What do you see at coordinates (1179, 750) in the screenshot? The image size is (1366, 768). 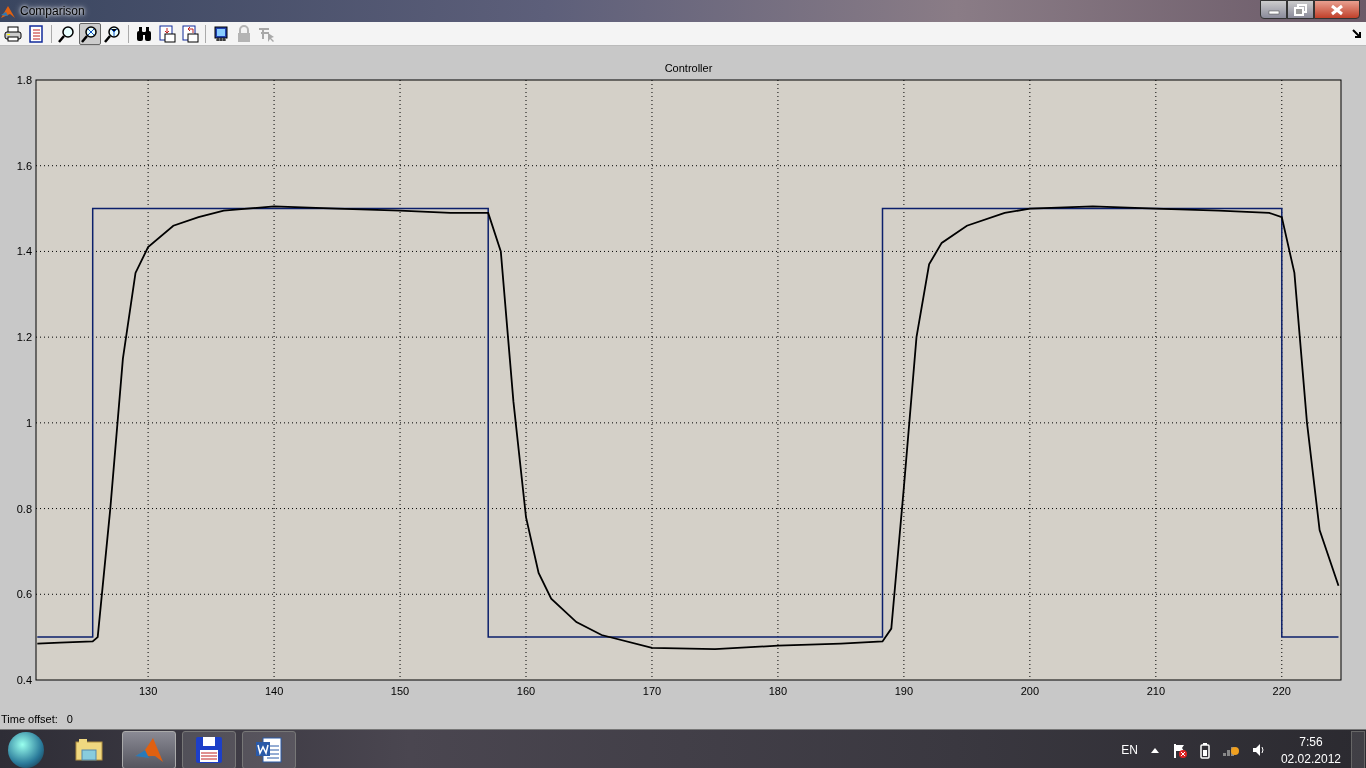 I see `flag-icon` at bounding box center [1179, 750].